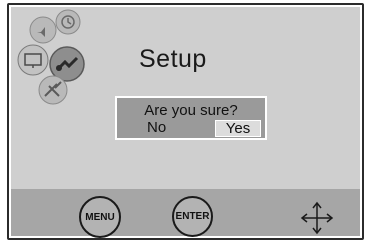  I want to click on display-icon, so click(33, 60).